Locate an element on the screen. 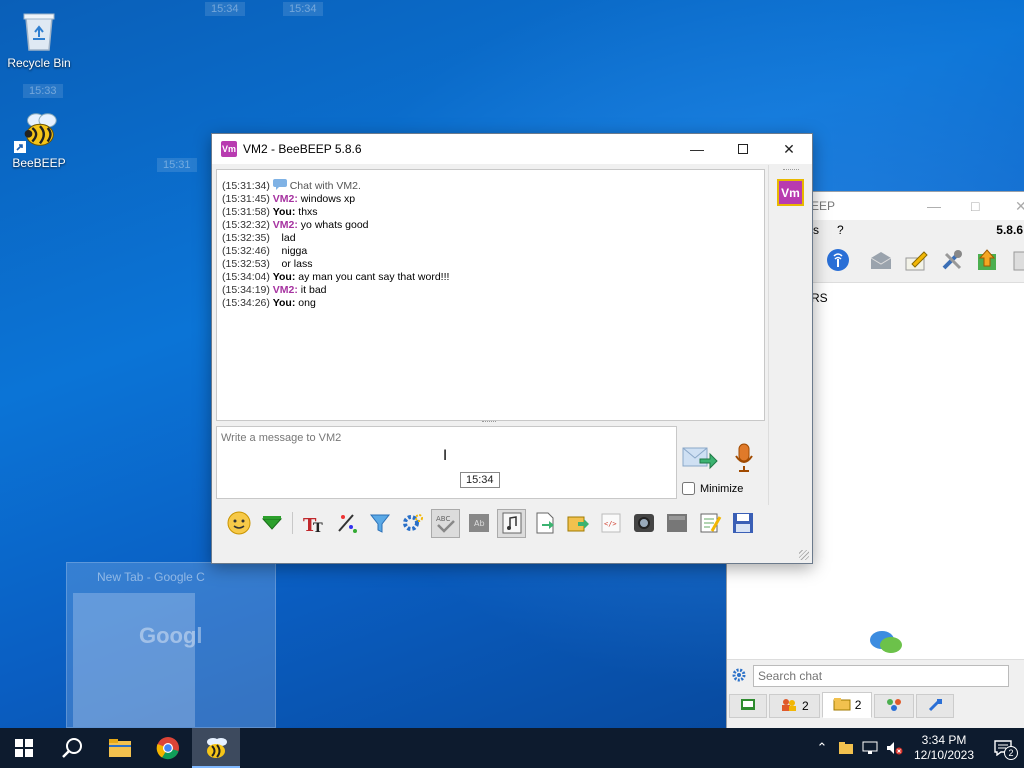 This screenshot has width=1024, height=768. status-bar is located at coordinates (512, 553).